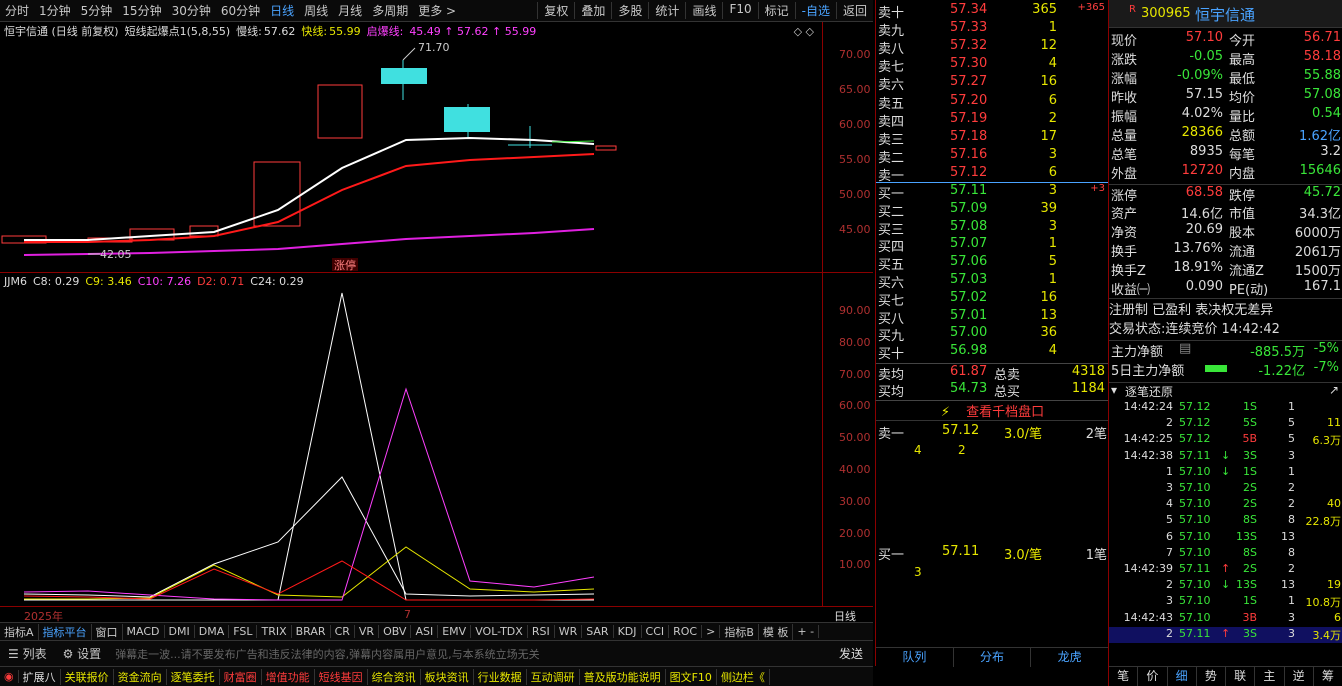  Describe the element at coordinates (804, 31) in the screenshot. I see `diamond-icon: ◇ ◇` at that location.